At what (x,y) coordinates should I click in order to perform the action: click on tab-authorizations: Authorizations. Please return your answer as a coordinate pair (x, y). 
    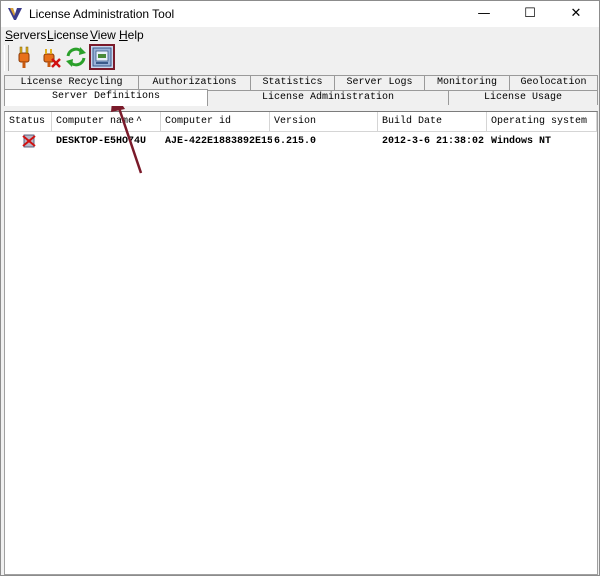
    Looking at the image, I should click on (194, 82).